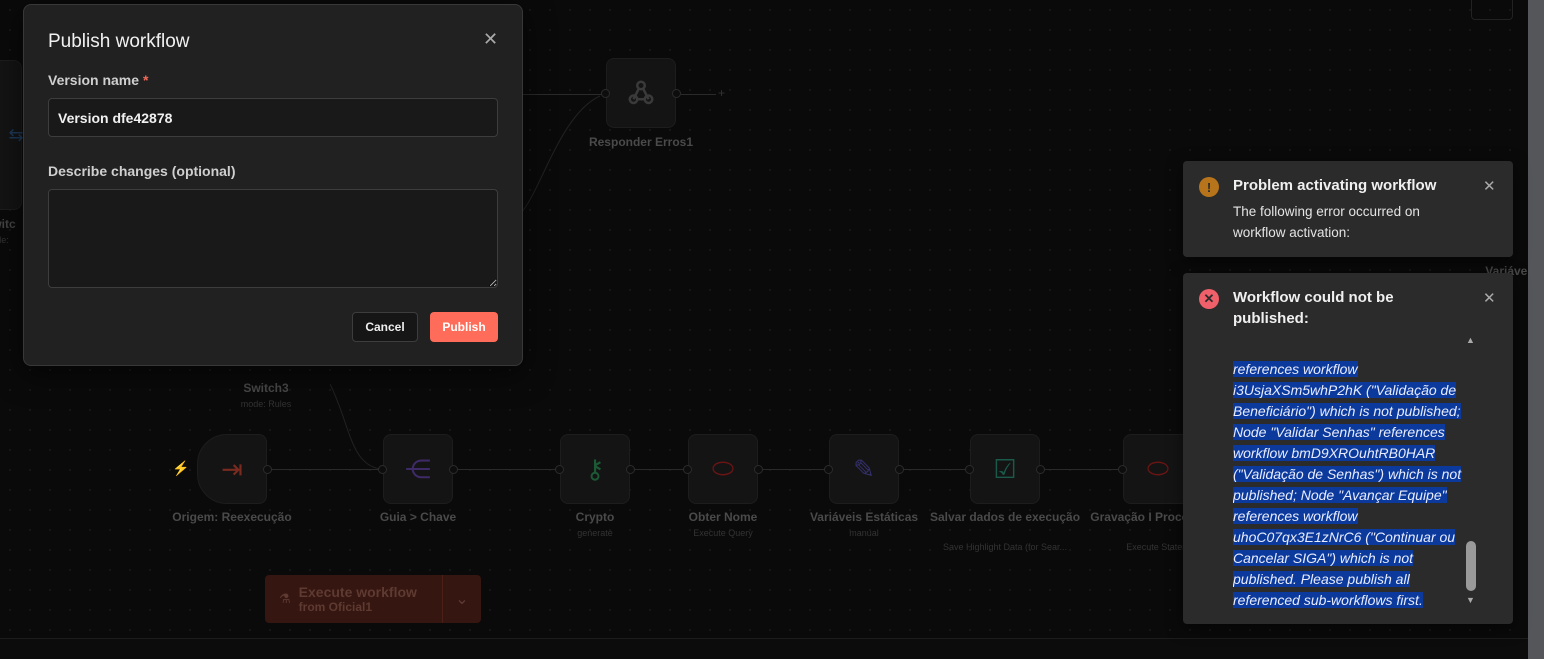 The image size is (1544, 659). I want to click on workflow-node: ☑, so click(1005, 469).